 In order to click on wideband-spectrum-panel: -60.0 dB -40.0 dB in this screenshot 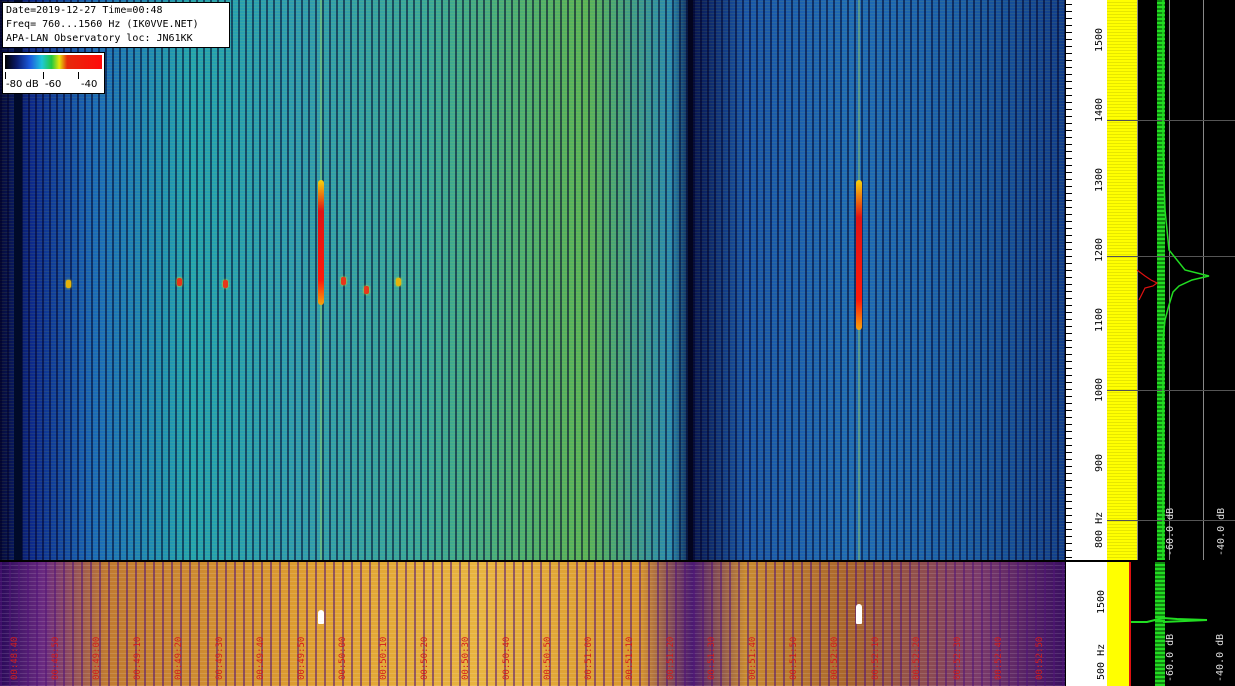, I will do `click(1171, 624)`.